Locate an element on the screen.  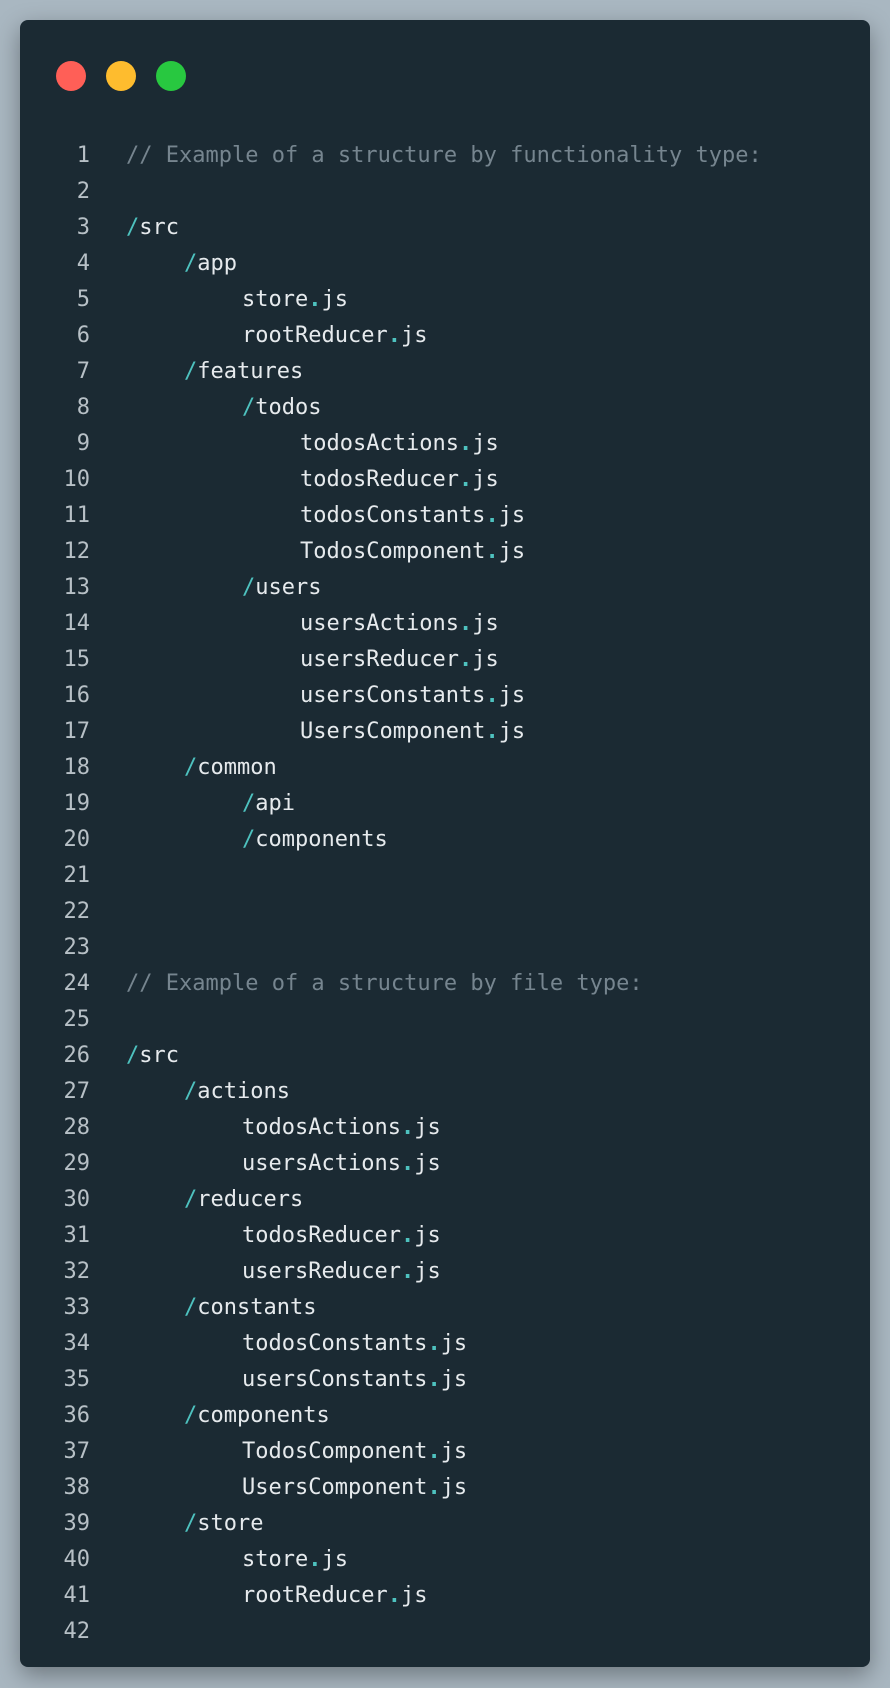
maximize-button is located at coordinates (171, 76).